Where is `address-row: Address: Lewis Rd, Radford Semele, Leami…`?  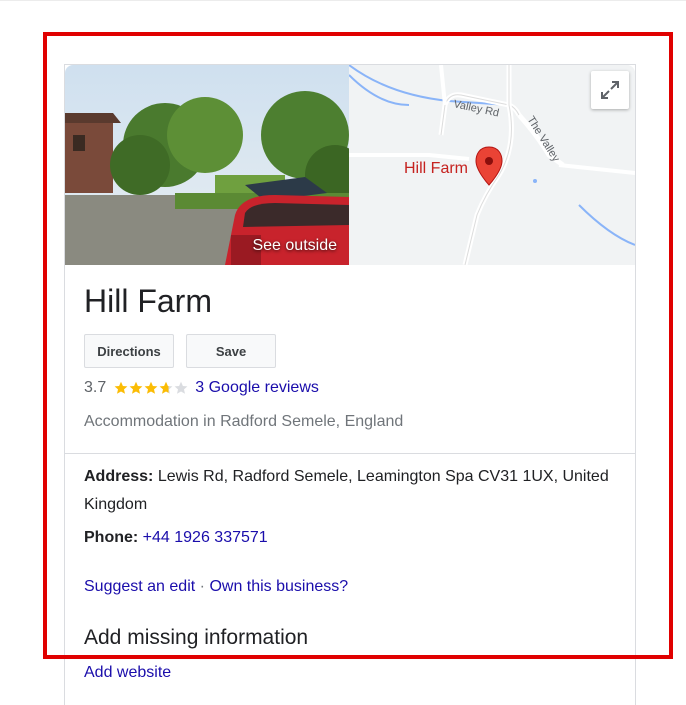 address-row: Address: Lewis Rd, Radford Semele, Leami… is located at coordinates (354, 491).